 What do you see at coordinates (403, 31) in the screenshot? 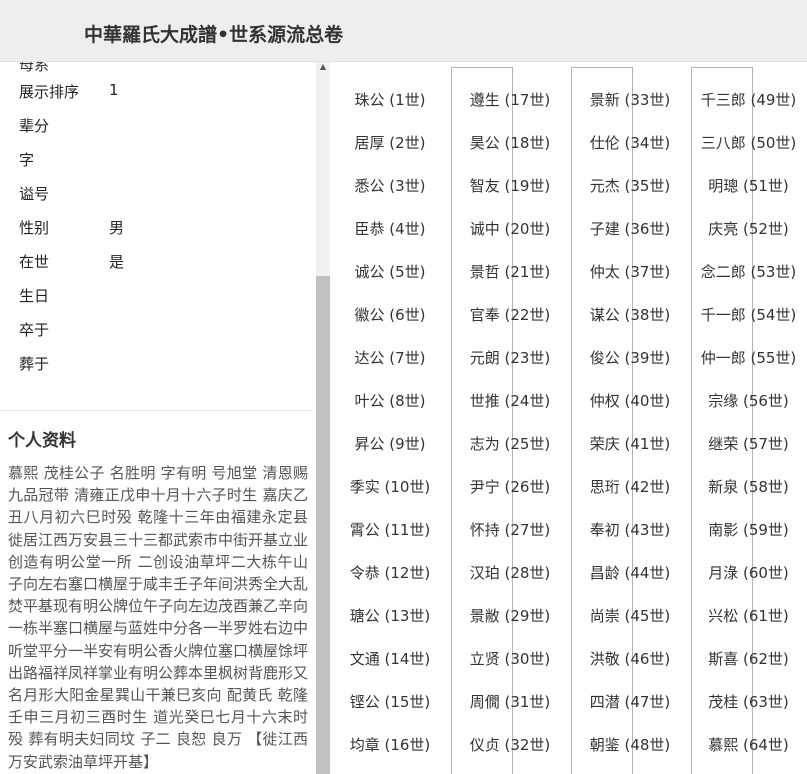
I see `app-header: 中華羅氏大成譜•世系源流总卷` at bounding box center [403, 31].